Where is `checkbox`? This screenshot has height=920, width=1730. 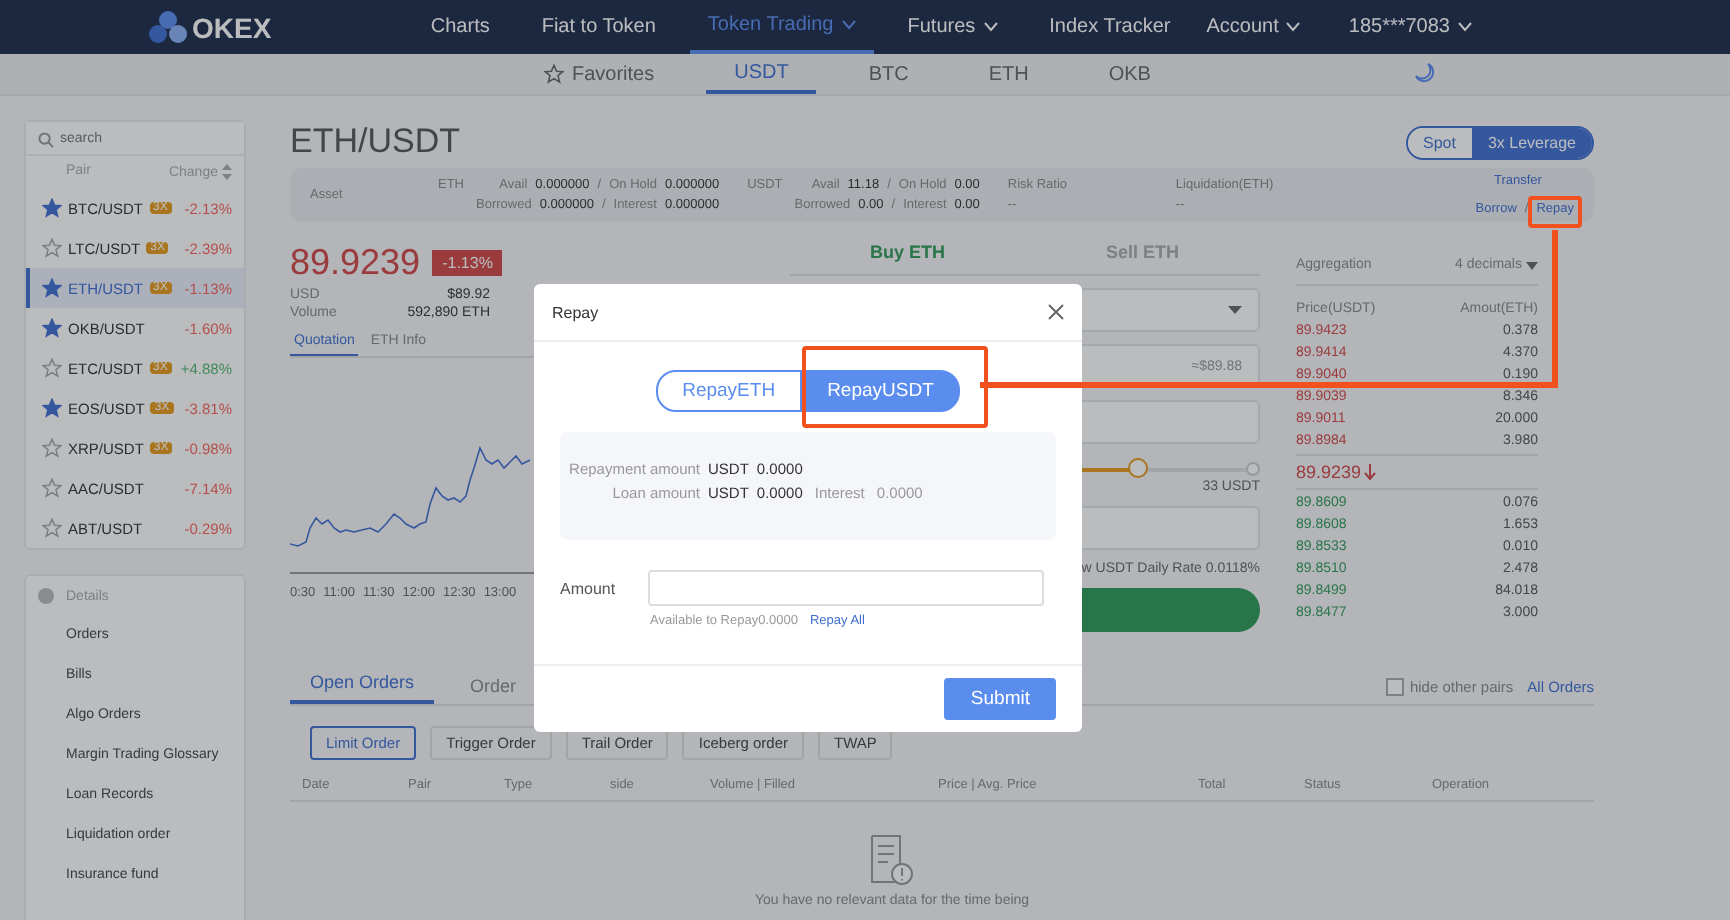 checkbox is located at coordinates (1394, 687).